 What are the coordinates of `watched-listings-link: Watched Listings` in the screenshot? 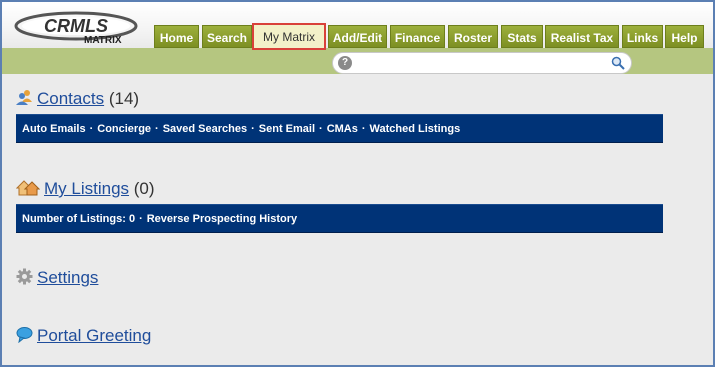 It's located at (415, 129).